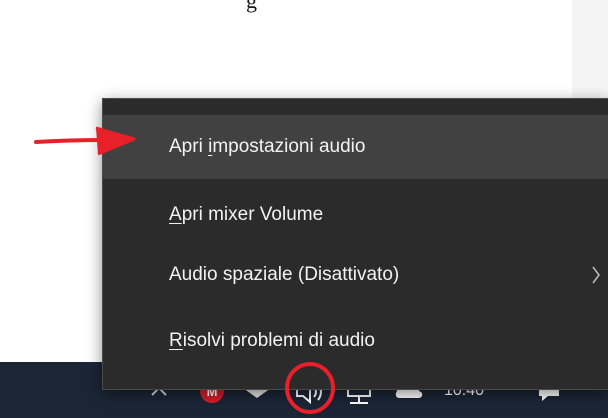 The width and height of the screenshot is (608, 418). Describe the element at coordinates (596, 275) in the screenshot. I see `chevron-right-icon` at that location.